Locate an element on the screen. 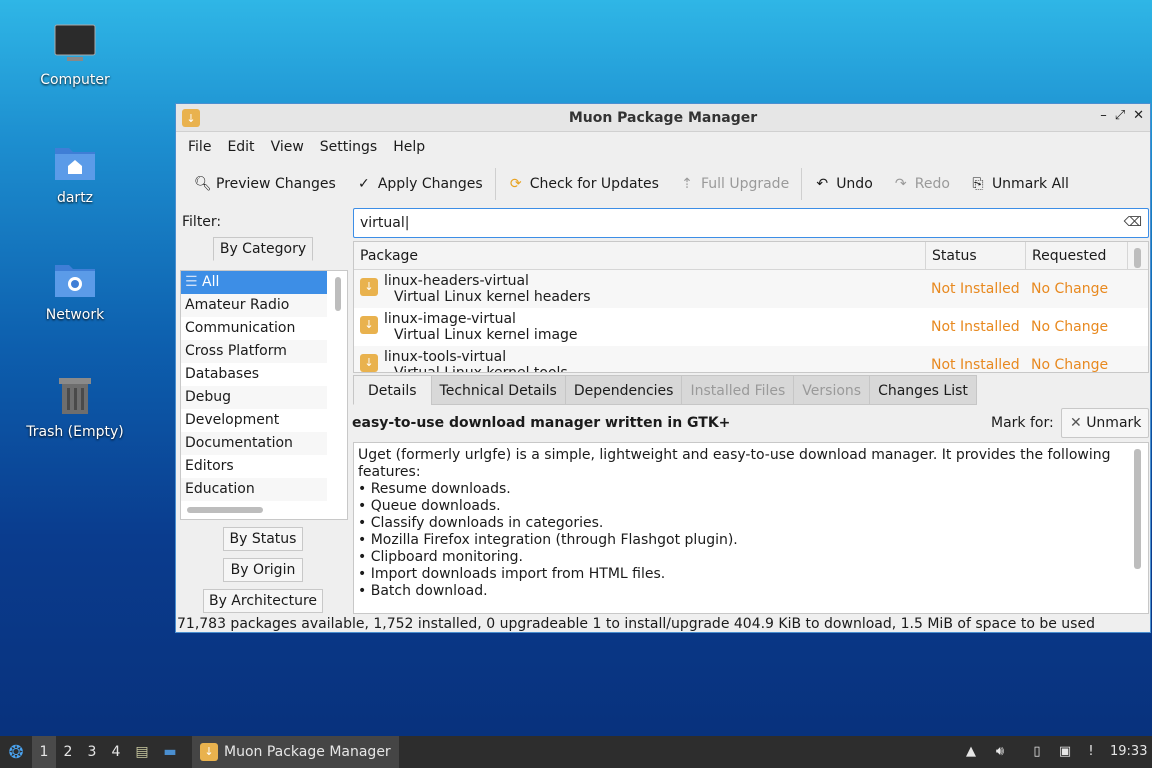 The height and width of the screenshot is (768, 1152). tab-technical-details: Technical Details is located at coordinates (498, 390).